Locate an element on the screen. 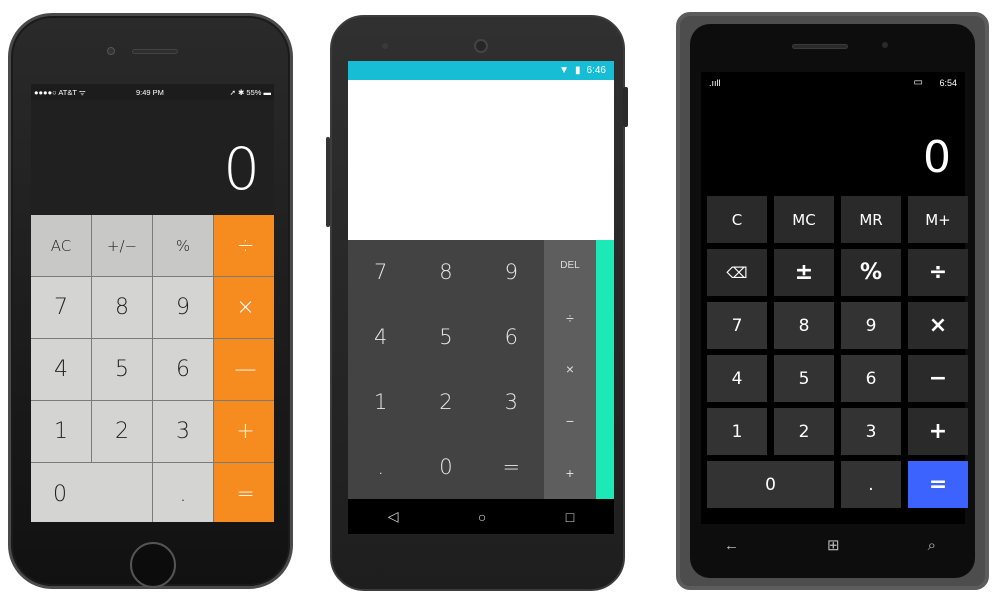 This screenshot has height=600, width=1000. battery-icon: ▭ is located at coordinates (918, 82).